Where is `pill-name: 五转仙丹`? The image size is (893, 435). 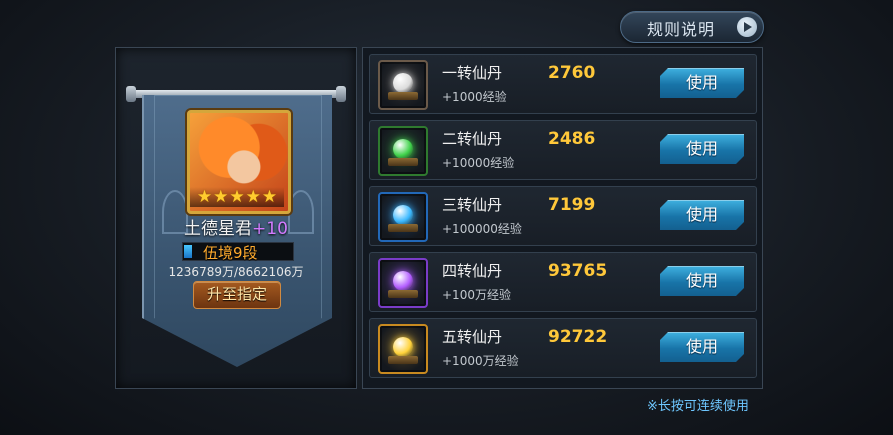
pill-name: 五转仙丹 is located at coordinates (472, 337).